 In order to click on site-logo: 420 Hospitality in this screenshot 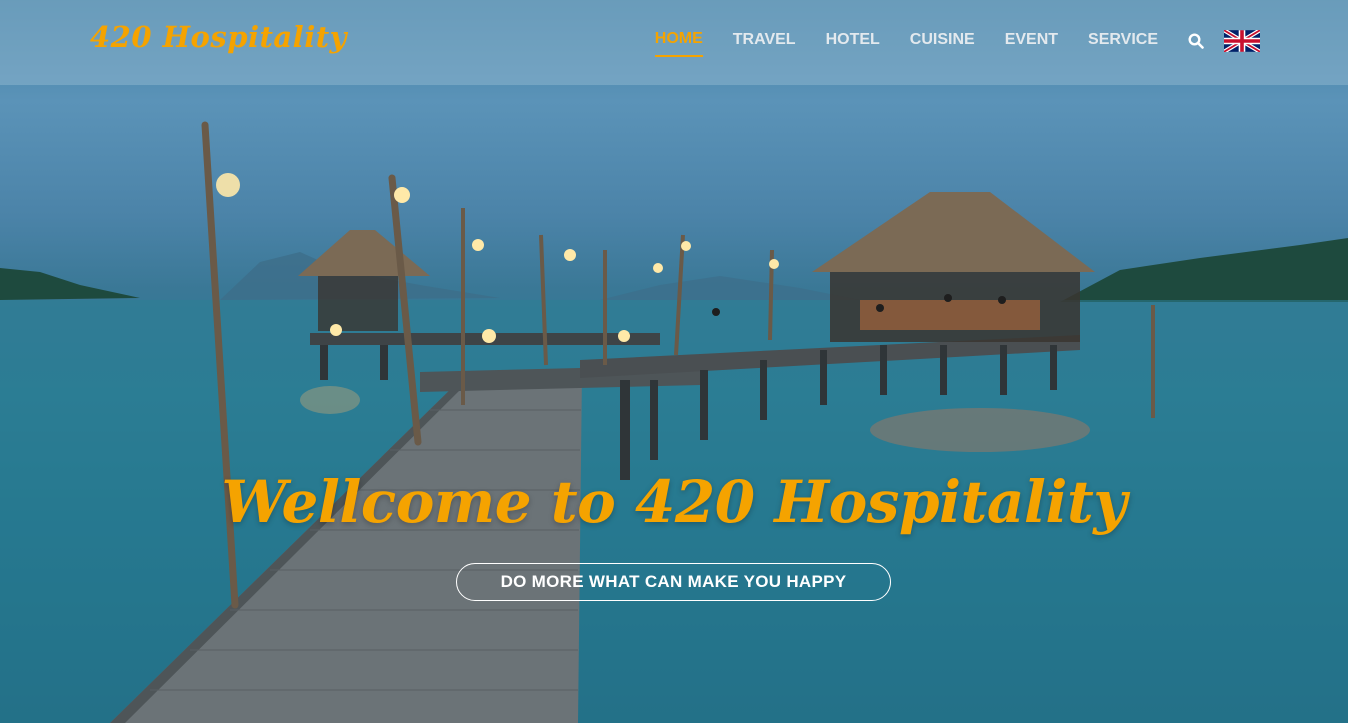, I will do `click(218, 37)`.